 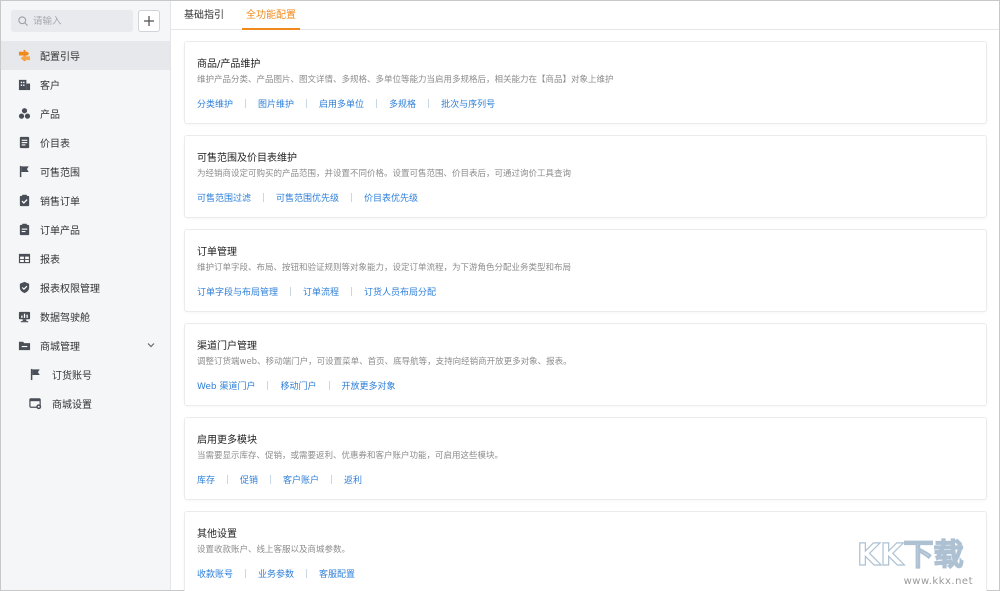 I want to click on sidebar-item-label: 产品, so click(x=50, y=115).